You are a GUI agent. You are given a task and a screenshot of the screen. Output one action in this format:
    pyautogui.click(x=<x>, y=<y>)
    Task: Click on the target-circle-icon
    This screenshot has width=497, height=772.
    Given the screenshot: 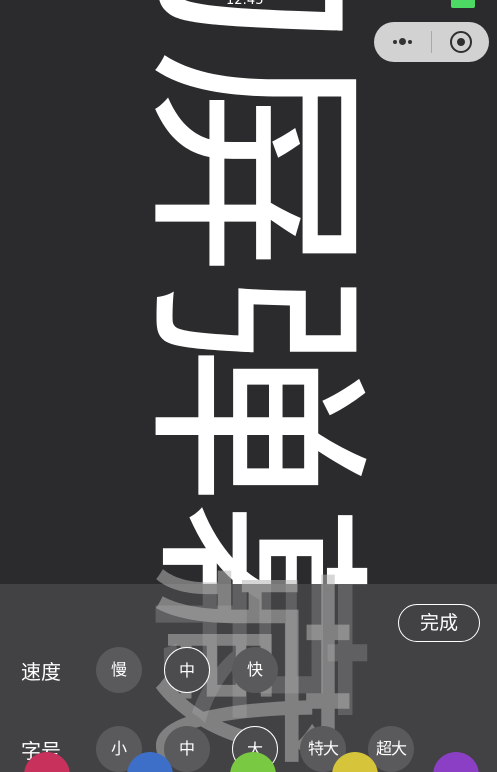 What is the action you would take?
    pyautogui.click(x=460, y=42)
    